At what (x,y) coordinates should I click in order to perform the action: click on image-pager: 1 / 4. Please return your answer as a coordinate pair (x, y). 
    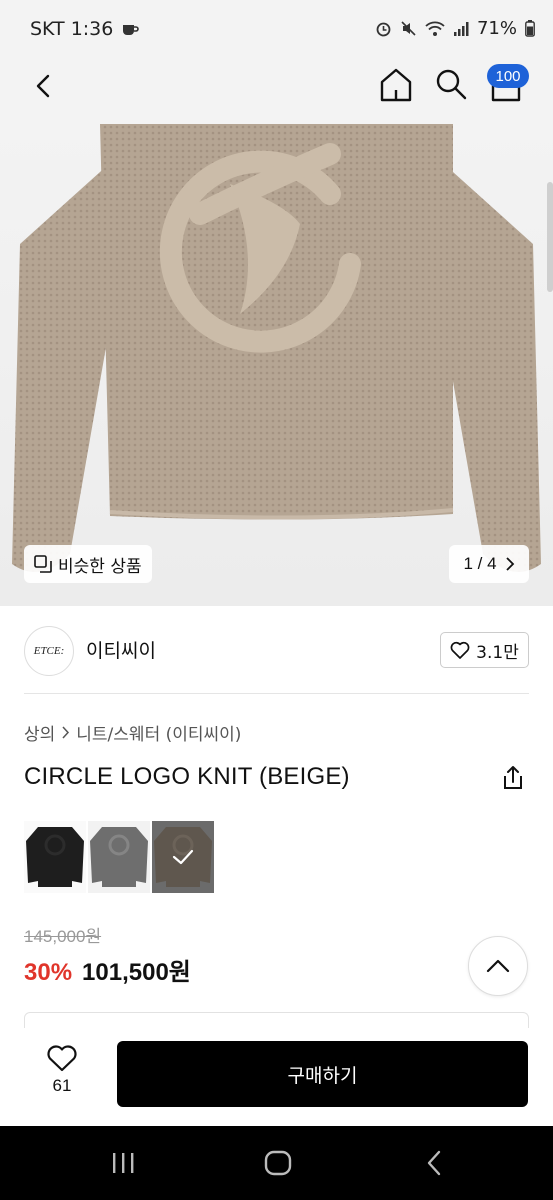
    Looking at the image, I should click on (489, 564).